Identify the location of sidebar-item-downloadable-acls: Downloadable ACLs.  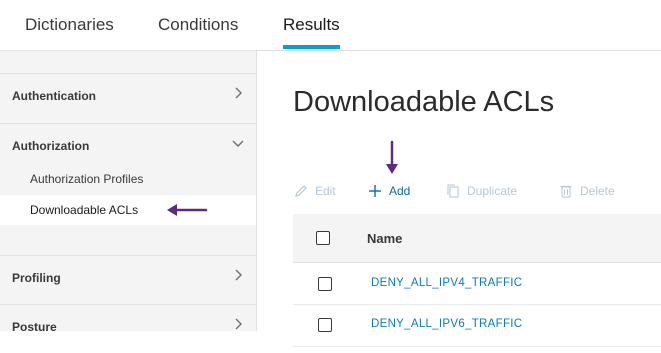
(128, 210).